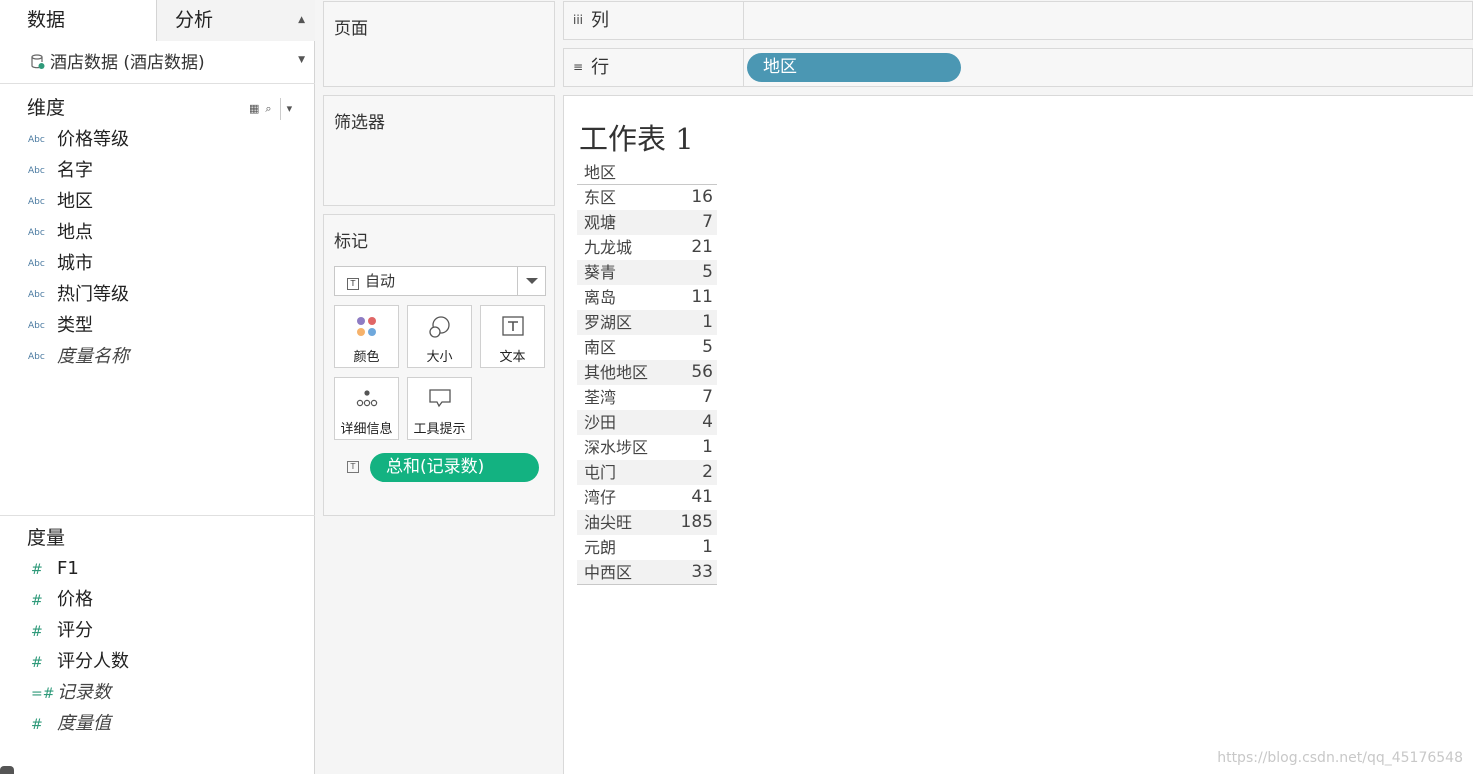  What do you see at coordinates (647, 422) in the screenshot?
I see `table-row: 沙田 4` at bounding box center [647, 422].